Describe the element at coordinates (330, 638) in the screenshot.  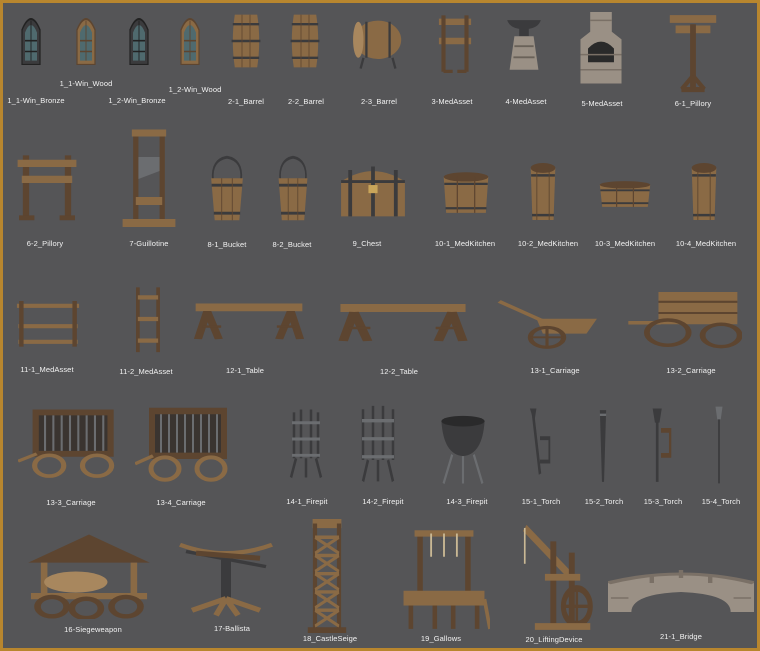
I see `asset-label: 18_CastleSeige` at that location.